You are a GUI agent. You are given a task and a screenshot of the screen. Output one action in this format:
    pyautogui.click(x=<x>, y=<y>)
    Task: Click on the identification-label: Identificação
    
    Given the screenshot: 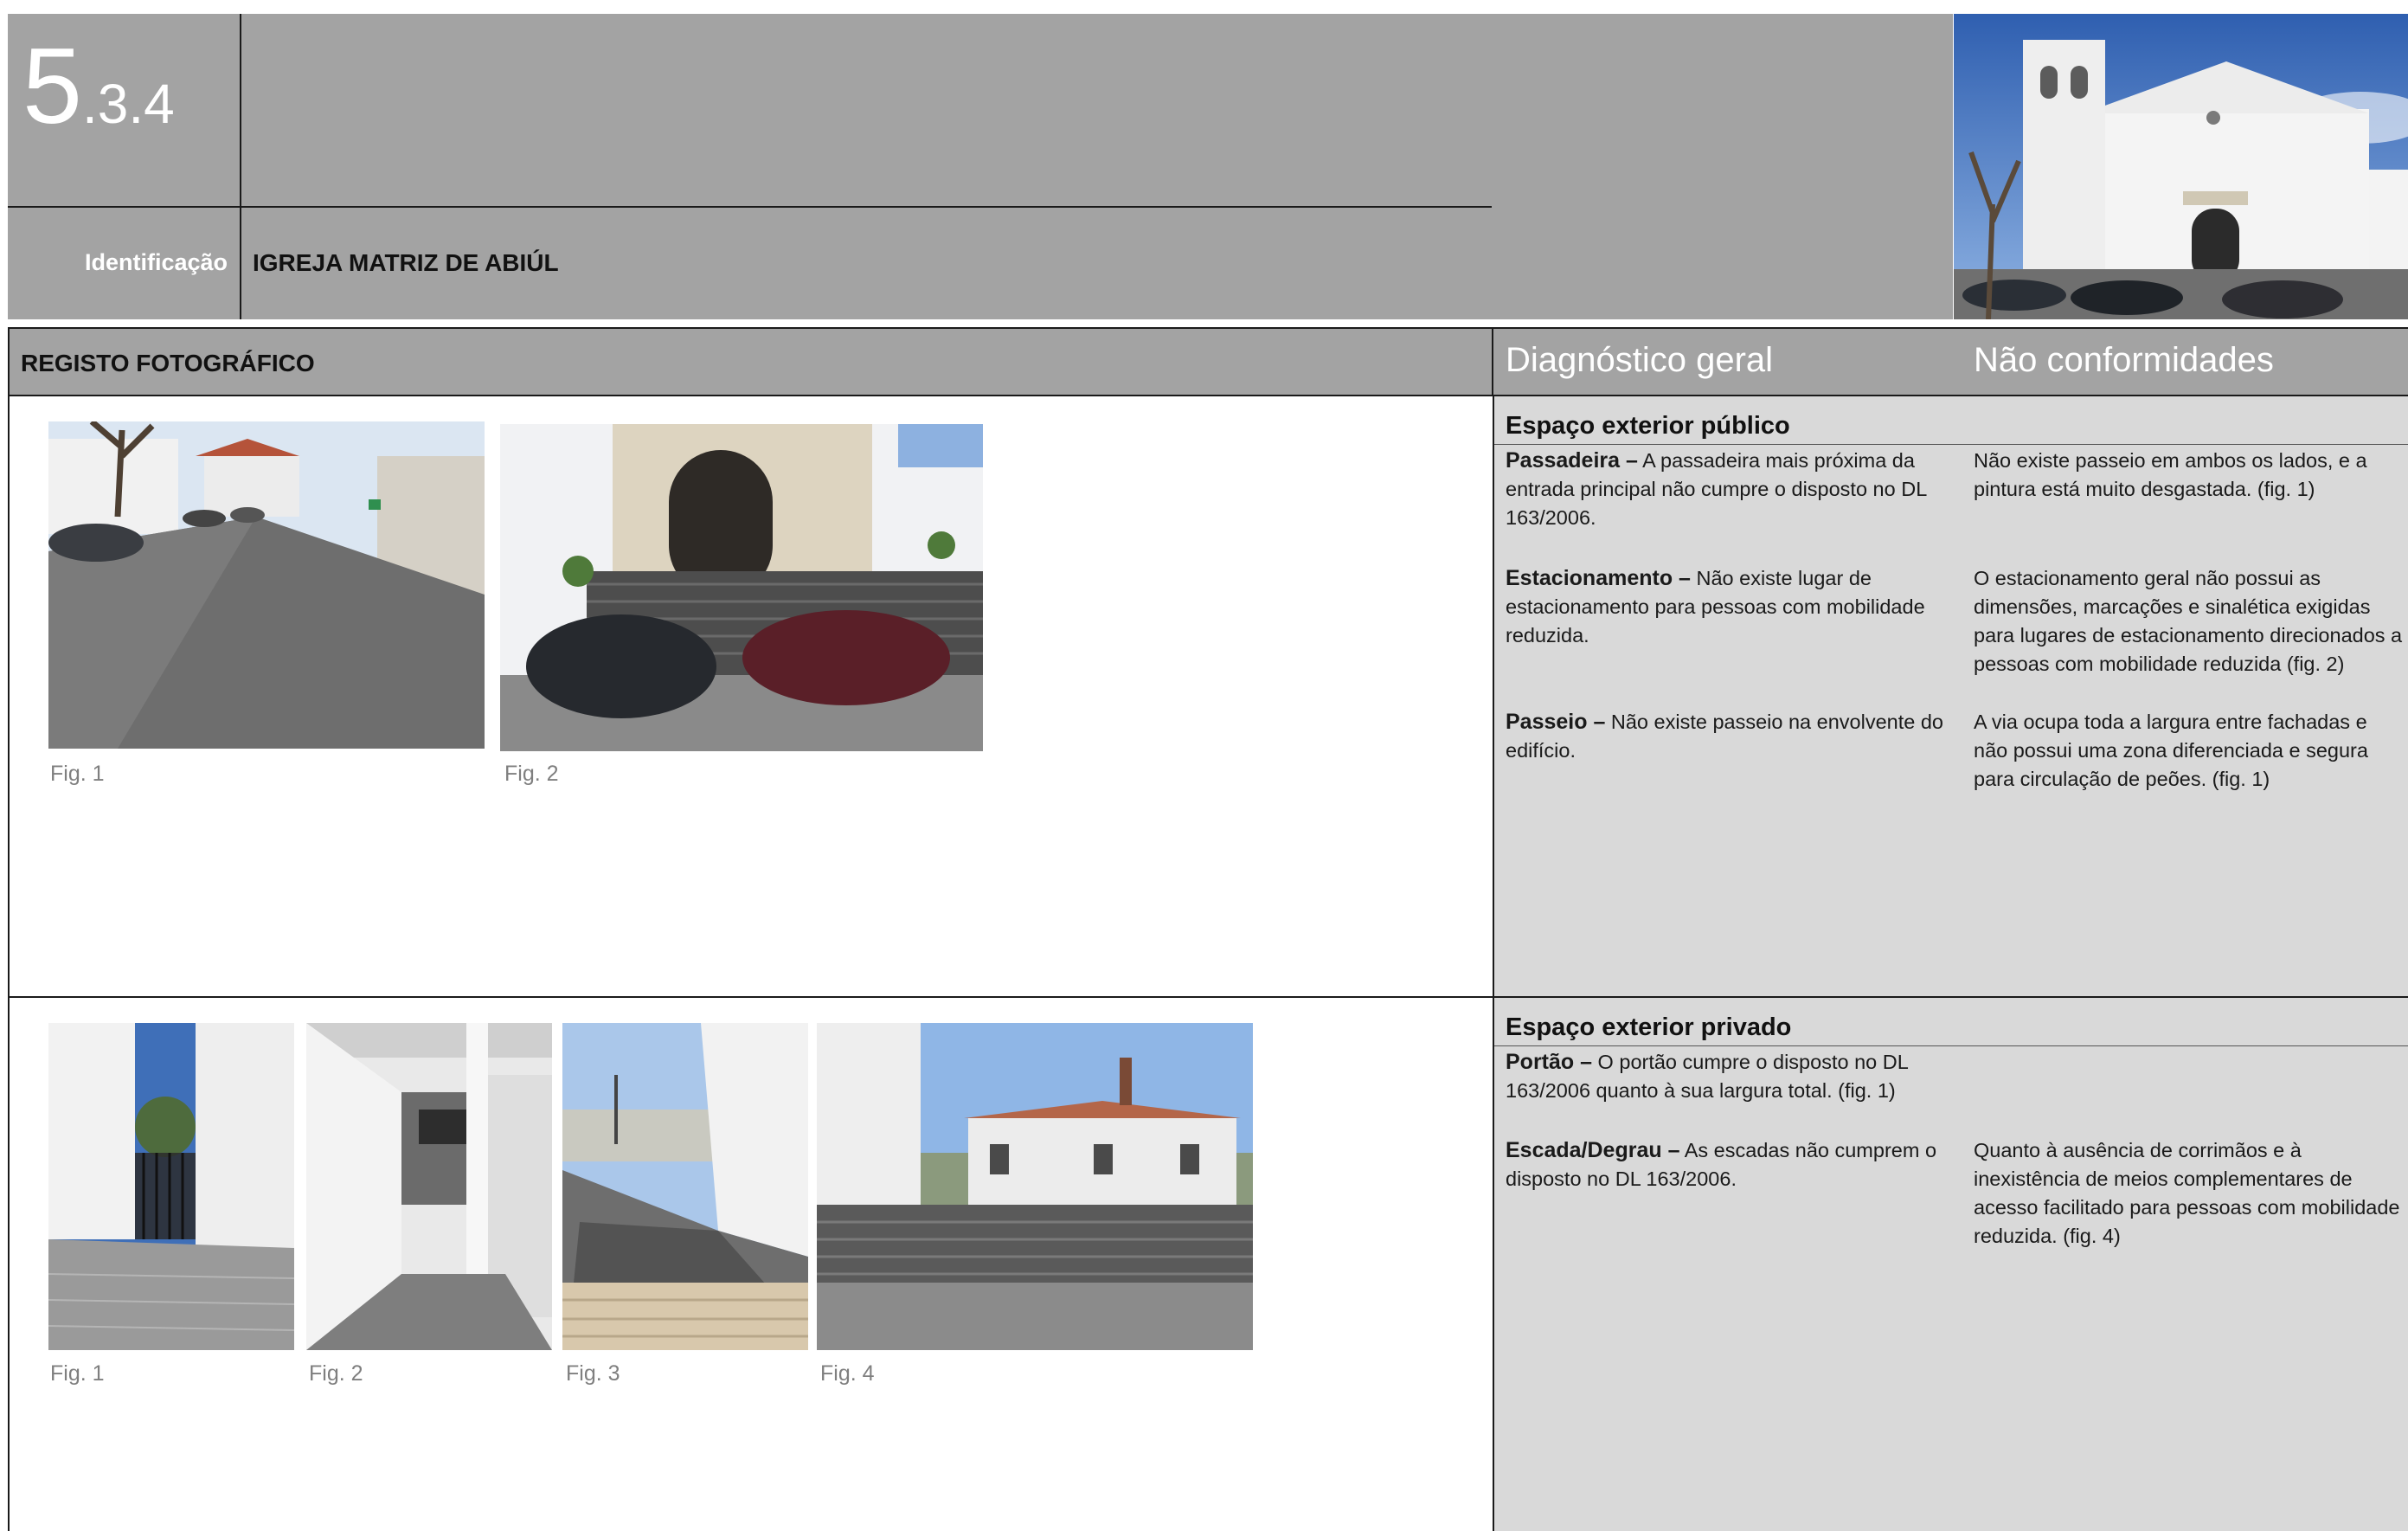 What is the action you would take?
    pyautogui.click(x=156, y=262)
    